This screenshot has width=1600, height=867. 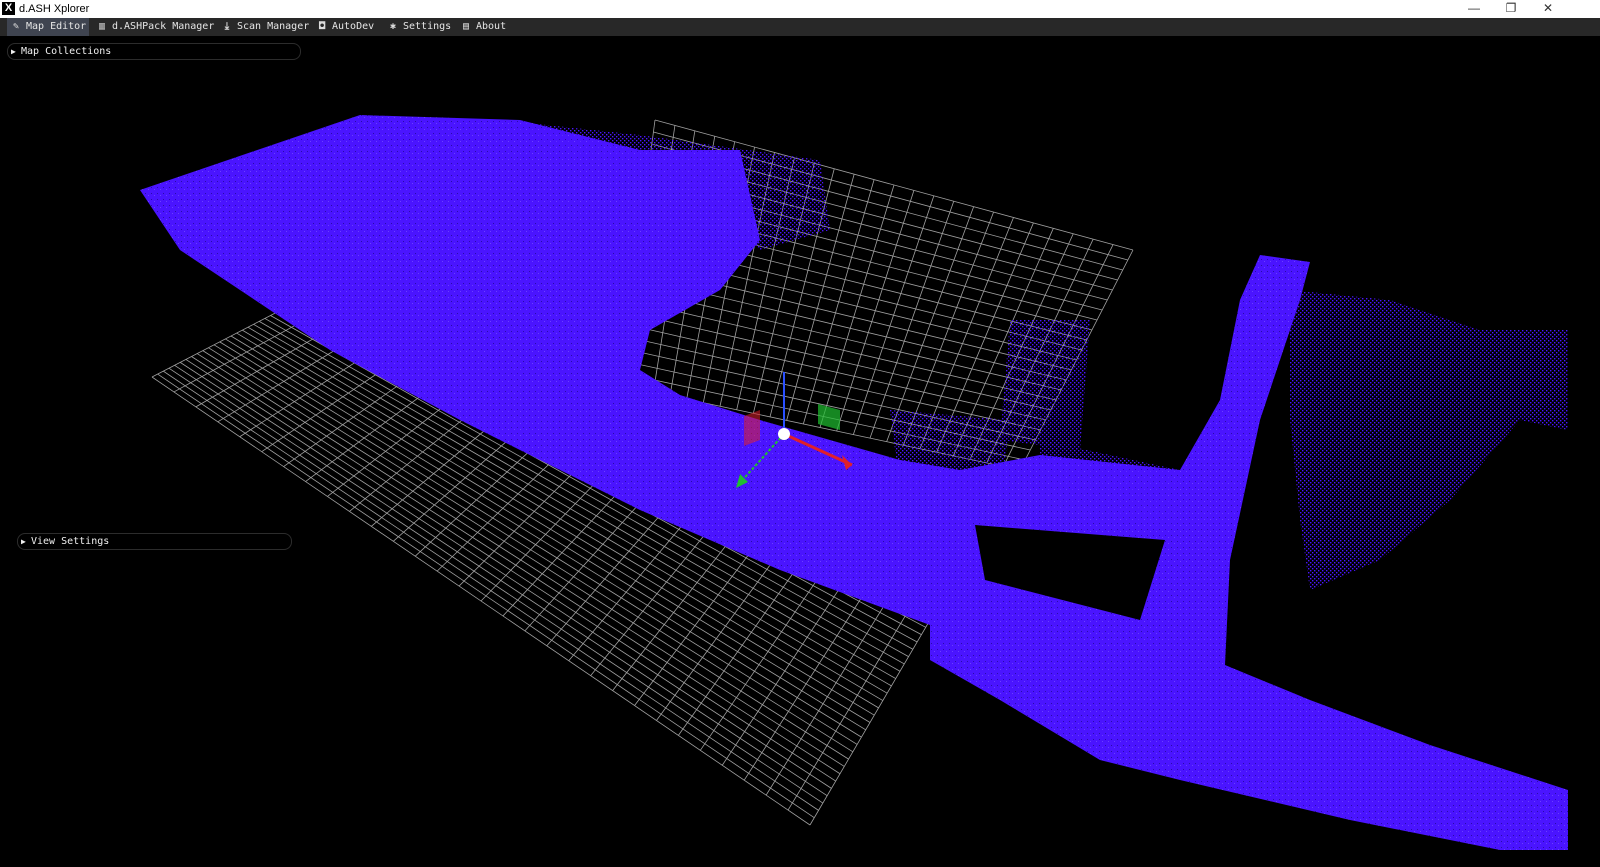 What do you see at coordinates (1548, 9) in the screenshot?
I see `close-button: ✕` at bounding box center [1548, 9].